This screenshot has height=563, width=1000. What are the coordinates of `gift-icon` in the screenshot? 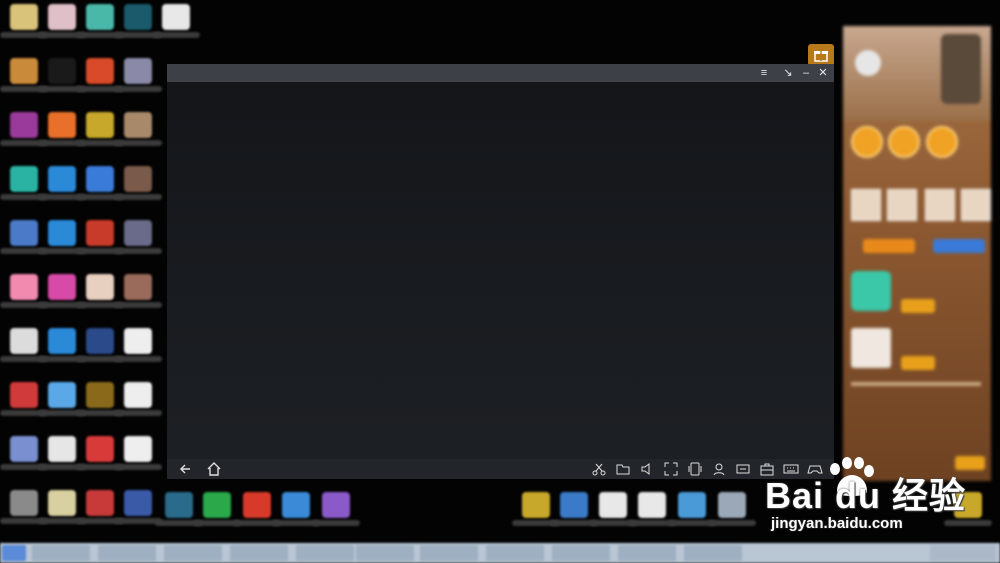 It's located at (821, 56).